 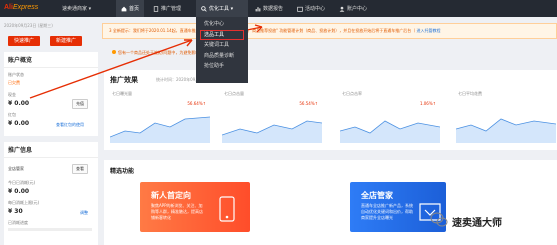 What do you see at coordinates (160, 129) in the screenshot?
I see `impressions-sparkline` at bounding box center [160, 129].